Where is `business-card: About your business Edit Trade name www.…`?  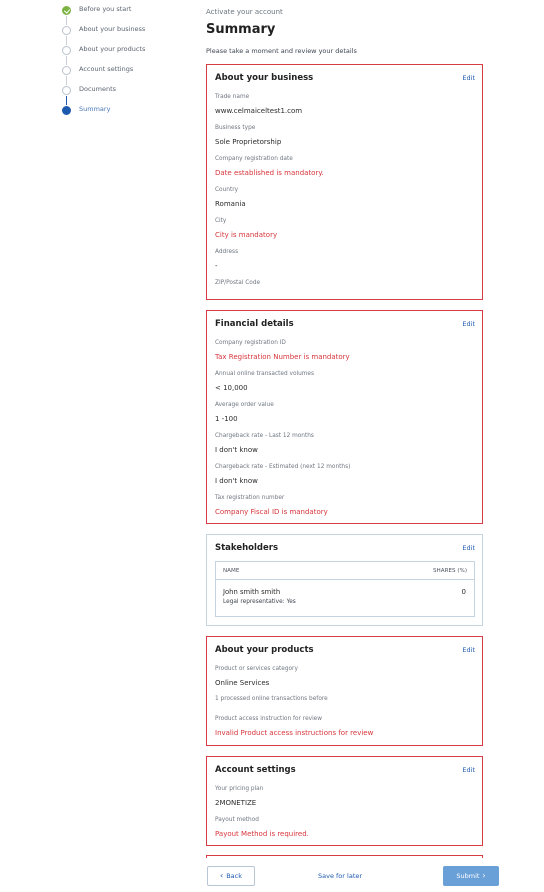 business-card: About your business Edit Trade name www.… is located at coordinates (344, 182).